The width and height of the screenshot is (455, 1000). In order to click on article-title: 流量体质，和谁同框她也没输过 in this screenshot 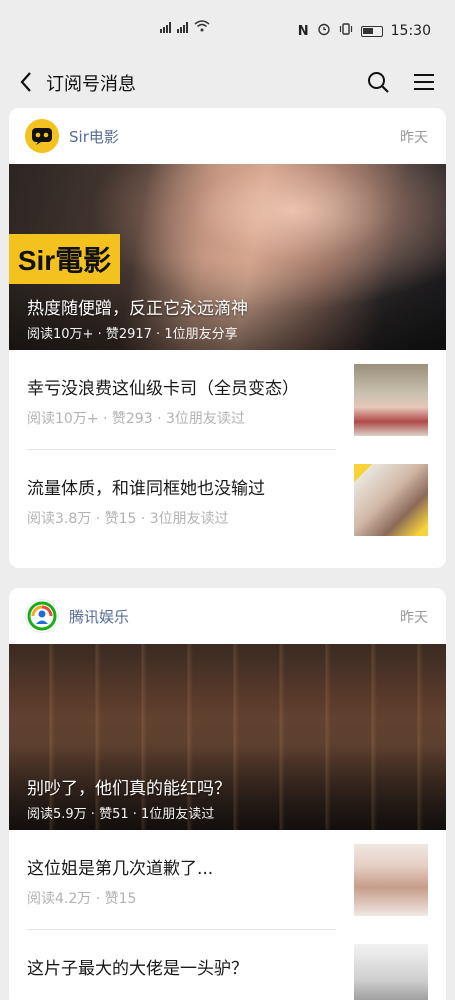, I will do `click(146, 489)`.